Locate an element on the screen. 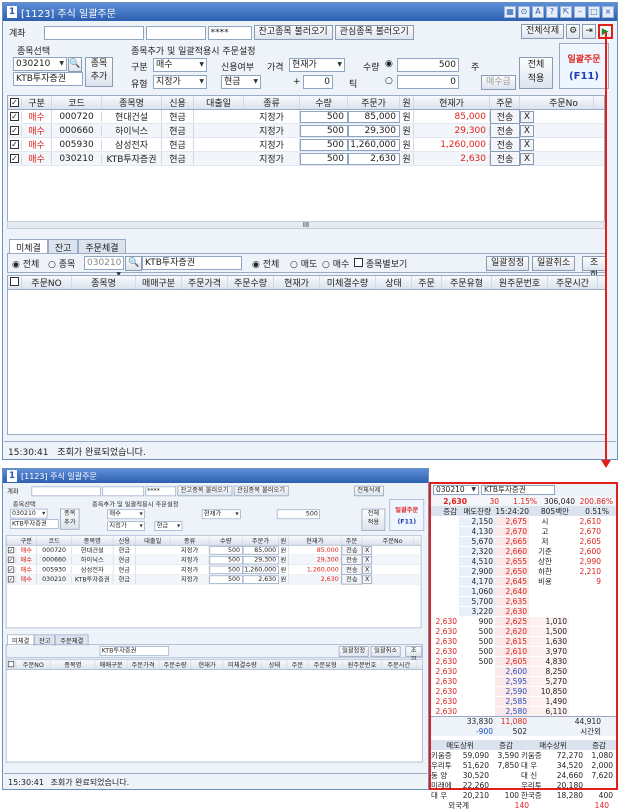 This screenshot has width=620, height=811. filter-buy-radio: ○ 매수 is located at coordinates (335, 263).